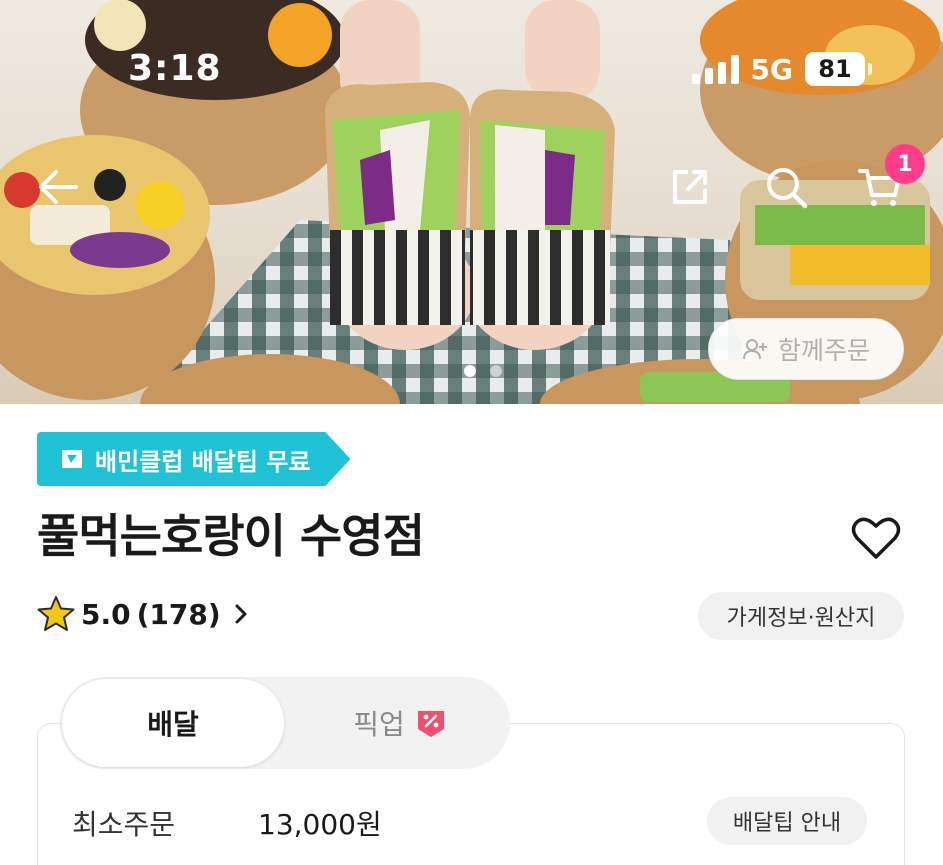  I want to click on battery-icon: 81, so click(838, 69).